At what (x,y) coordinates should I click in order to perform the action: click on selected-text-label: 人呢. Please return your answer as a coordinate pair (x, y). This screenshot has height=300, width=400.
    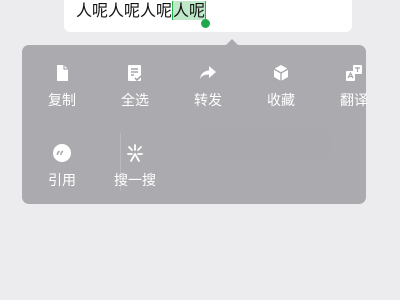
    Looking at the image, I should click on (189, 10).